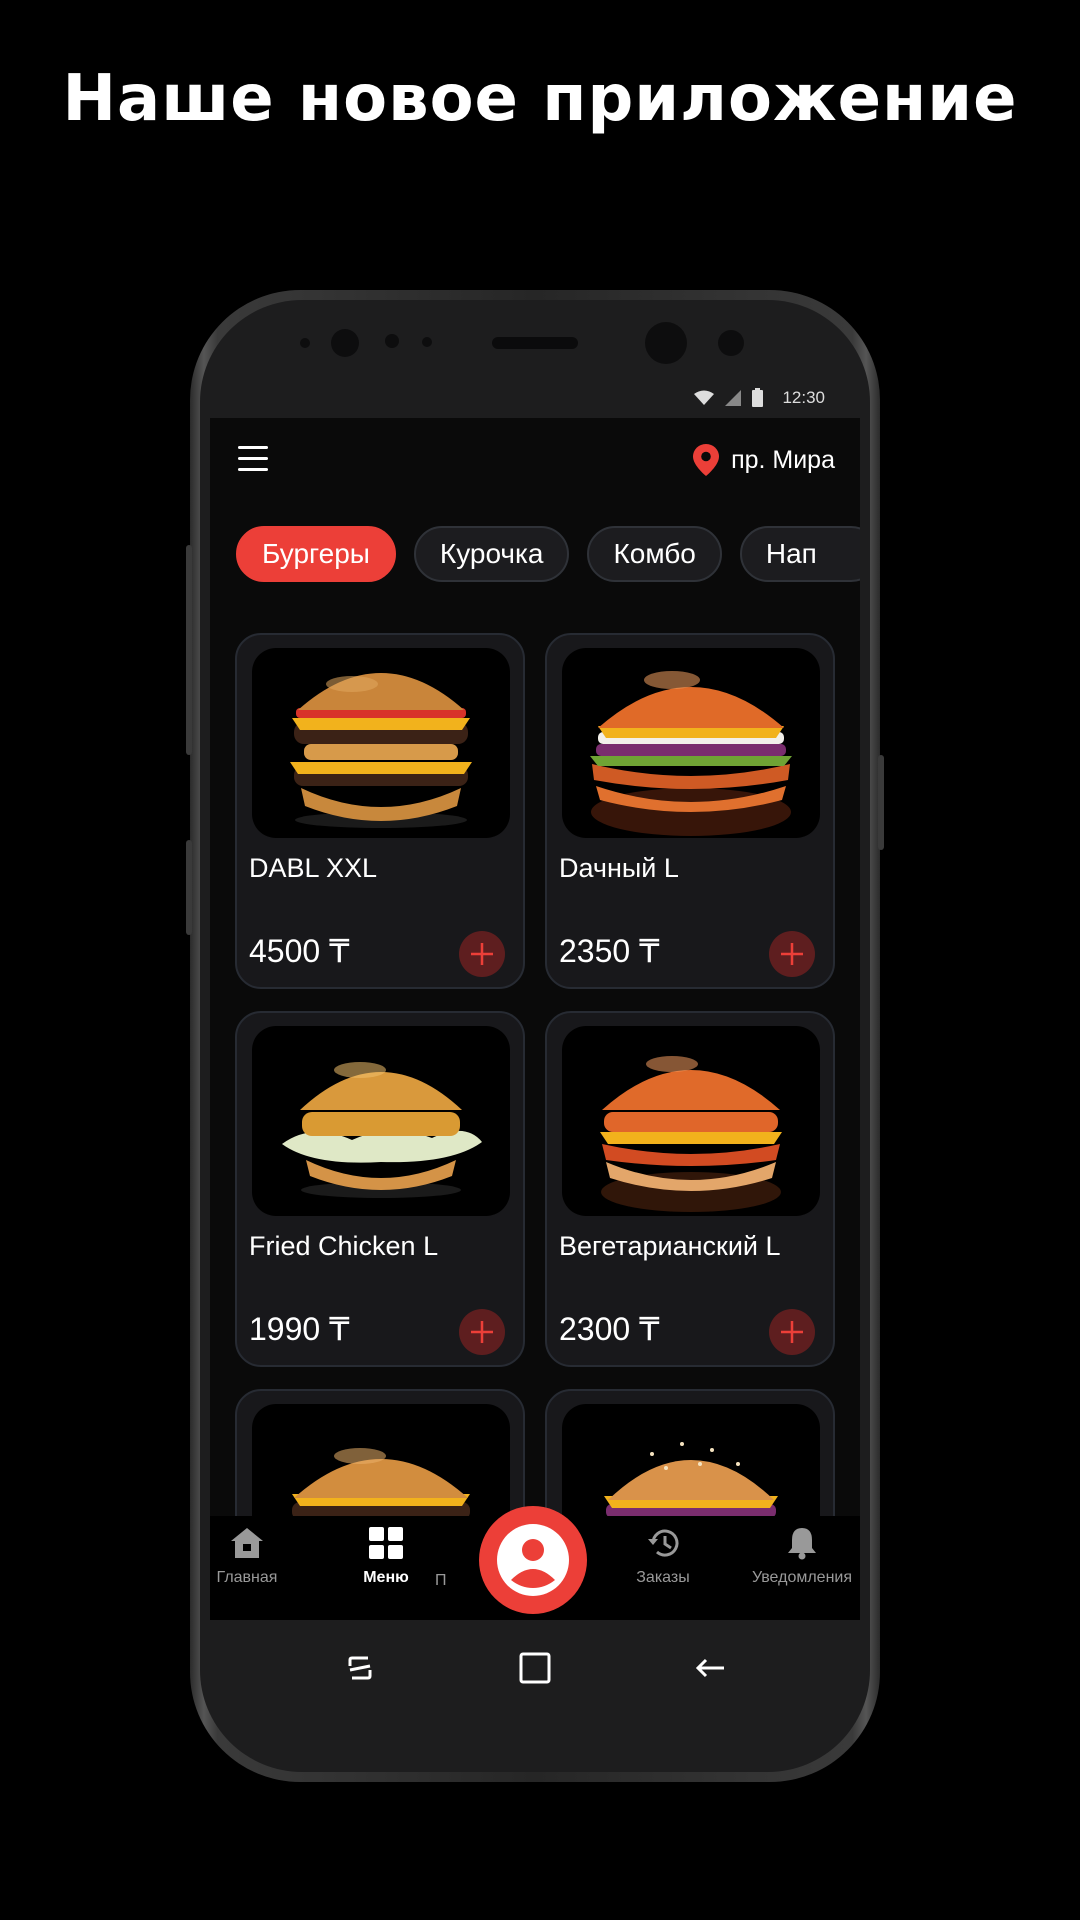  Describe the element at coordinates (344, 1246) in the screenshot. I see `product-name: Fried Chicken L` at that location.